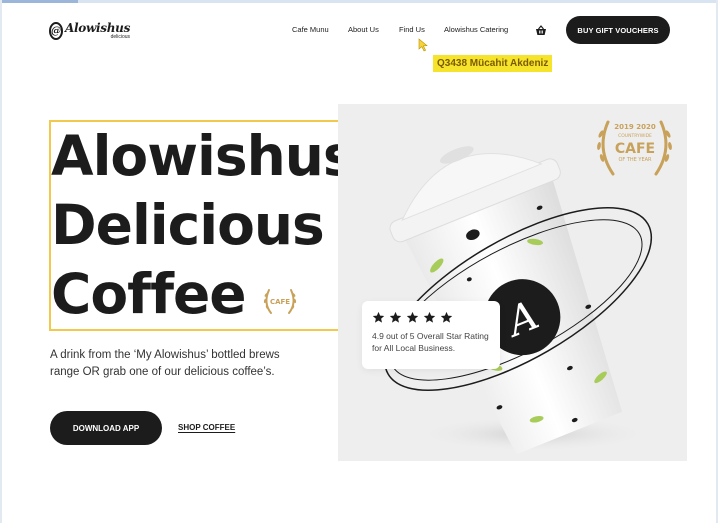 This screenshot has width=718, height=523. Describe the element at coordinates (635, 160) in the screenshot. I see `award-subtitle: OF THE YEAR` at that location.